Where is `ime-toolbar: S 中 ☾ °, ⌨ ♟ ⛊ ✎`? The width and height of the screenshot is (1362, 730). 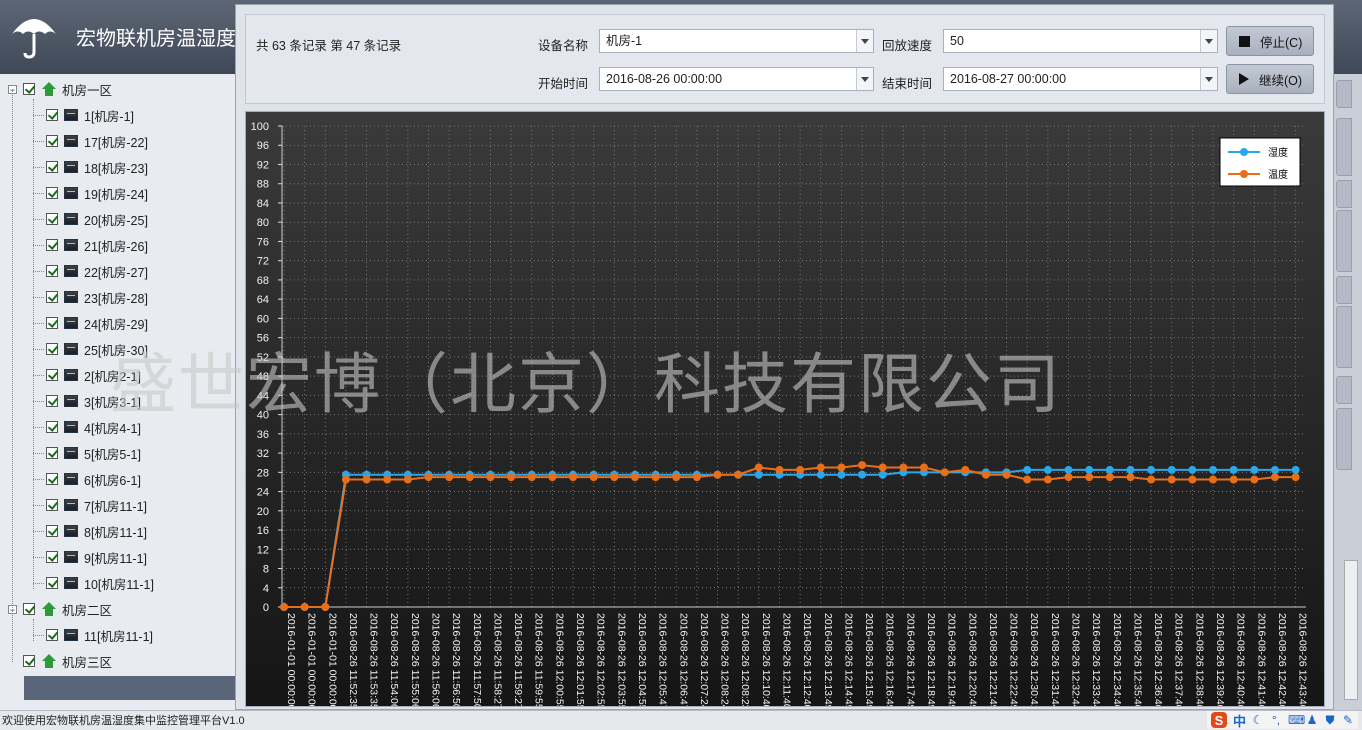
ime-toolbar: S 中 ☾ °, ⌨ ♟ ⛊ ✎ is located at coordinates (1282, 720).